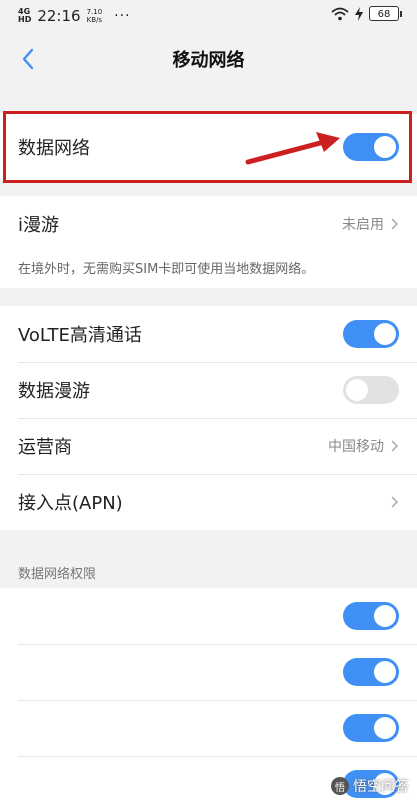  Describe the element at coordinates (359, 13) in the screenshot. I see `charging-icon` at that location.